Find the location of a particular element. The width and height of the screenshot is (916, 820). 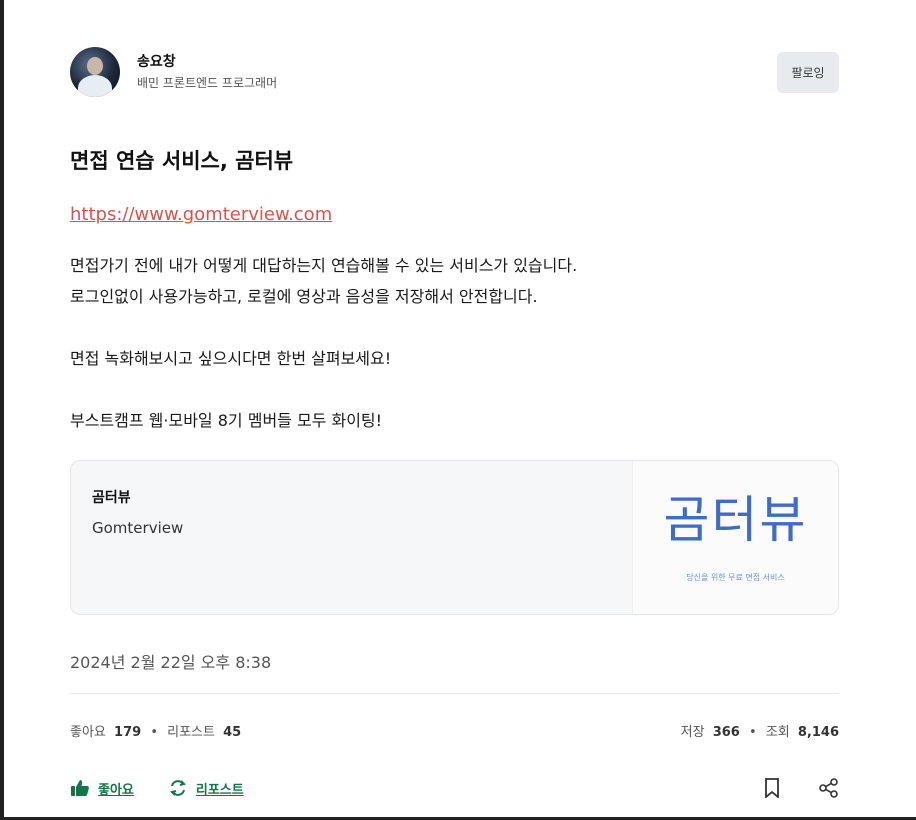

repost-button: 리포스트 is located at coordinates (206, 788).